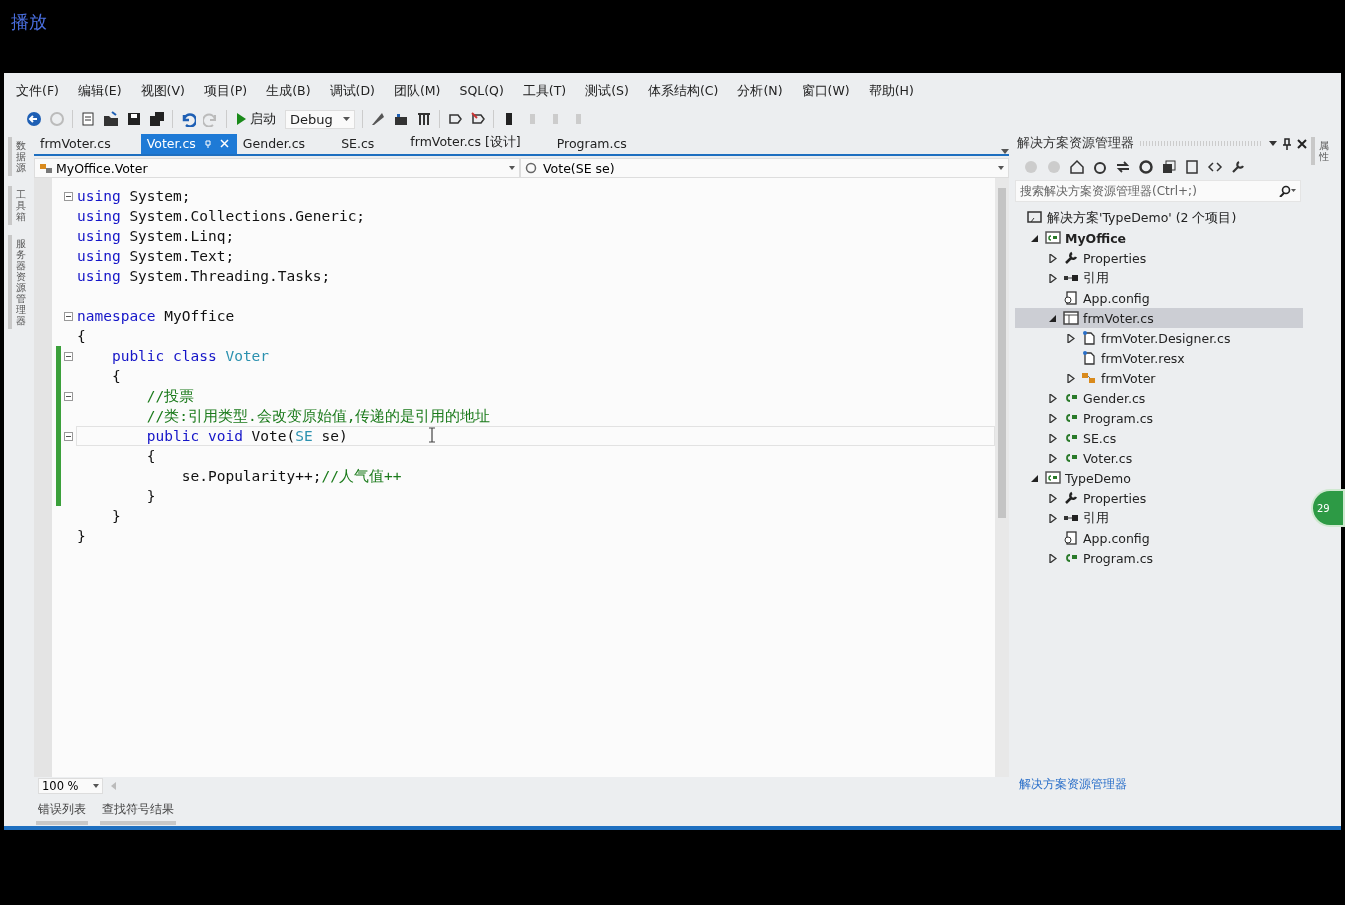 The image size is (1345, 905). Describe the element at coordinates (454, 119) in the screenshot. I see `comment-icon` at that location.